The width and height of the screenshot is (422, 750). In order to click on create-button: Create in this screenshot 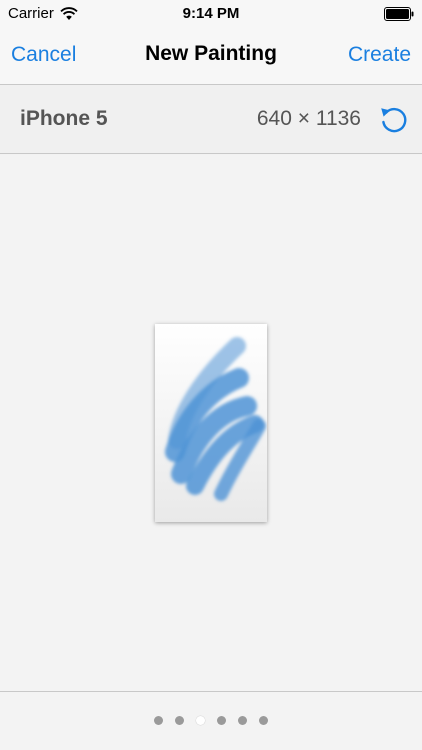, I will do `click(379, 55)`.